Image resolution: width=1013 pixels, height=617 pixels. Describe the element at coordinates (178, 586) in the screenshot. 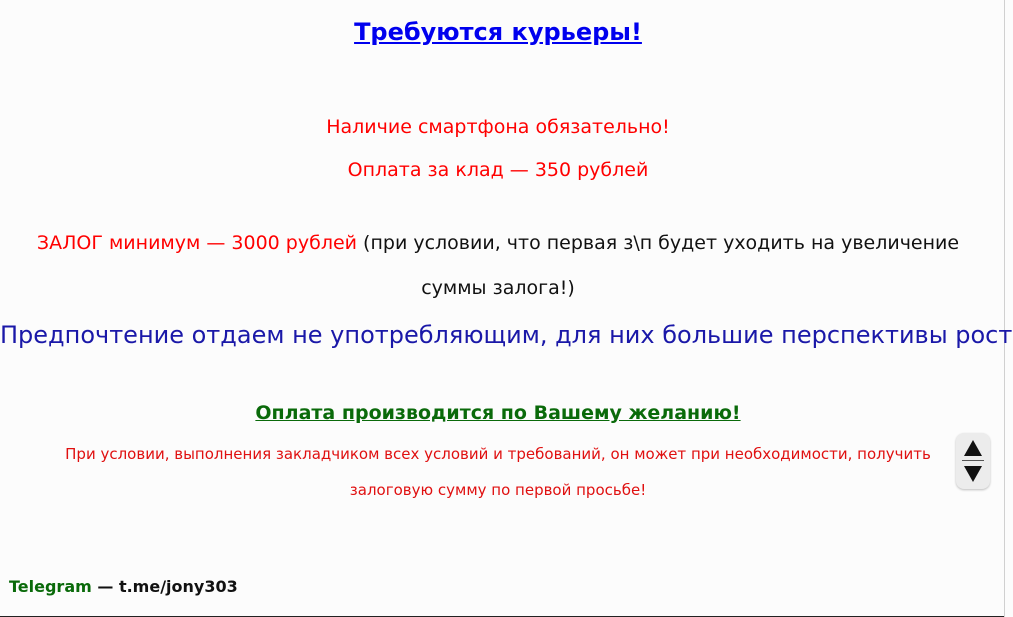

I see `telegram-handle: t.me/jony303` at that location.